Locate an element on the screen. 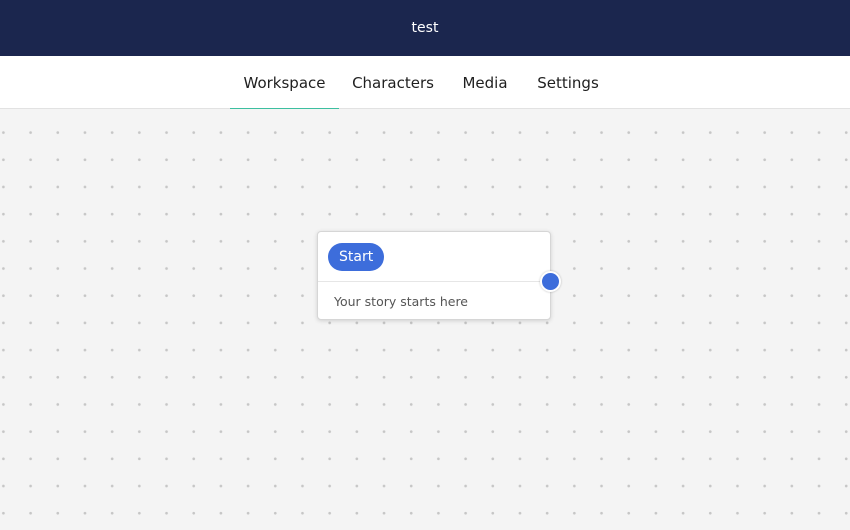  tab-characters-label: Characters is located at coordinates (393, 82).